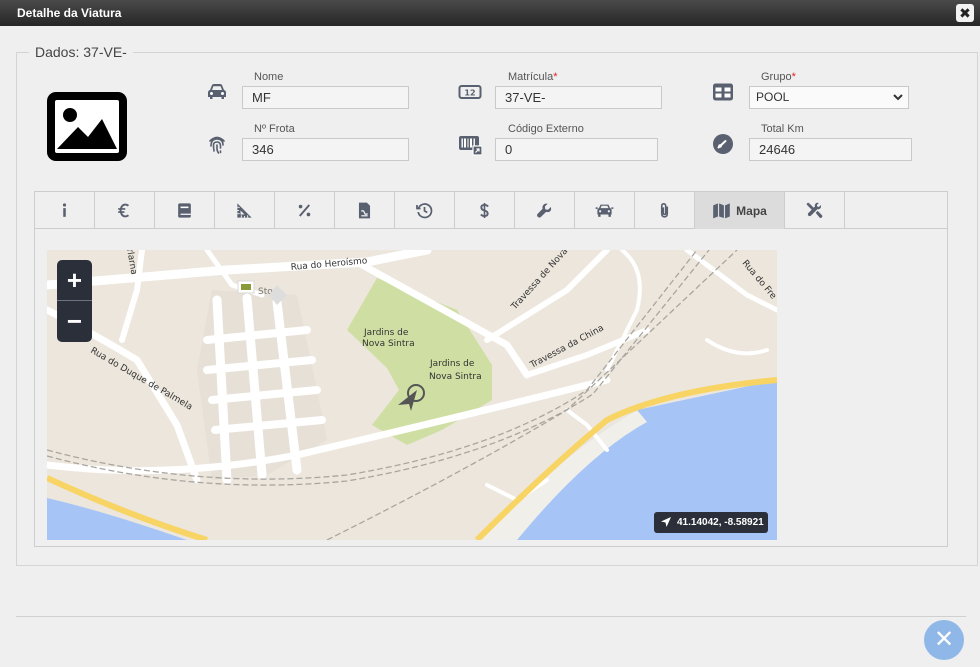  I want to click on tab-info, so click(65, 210).